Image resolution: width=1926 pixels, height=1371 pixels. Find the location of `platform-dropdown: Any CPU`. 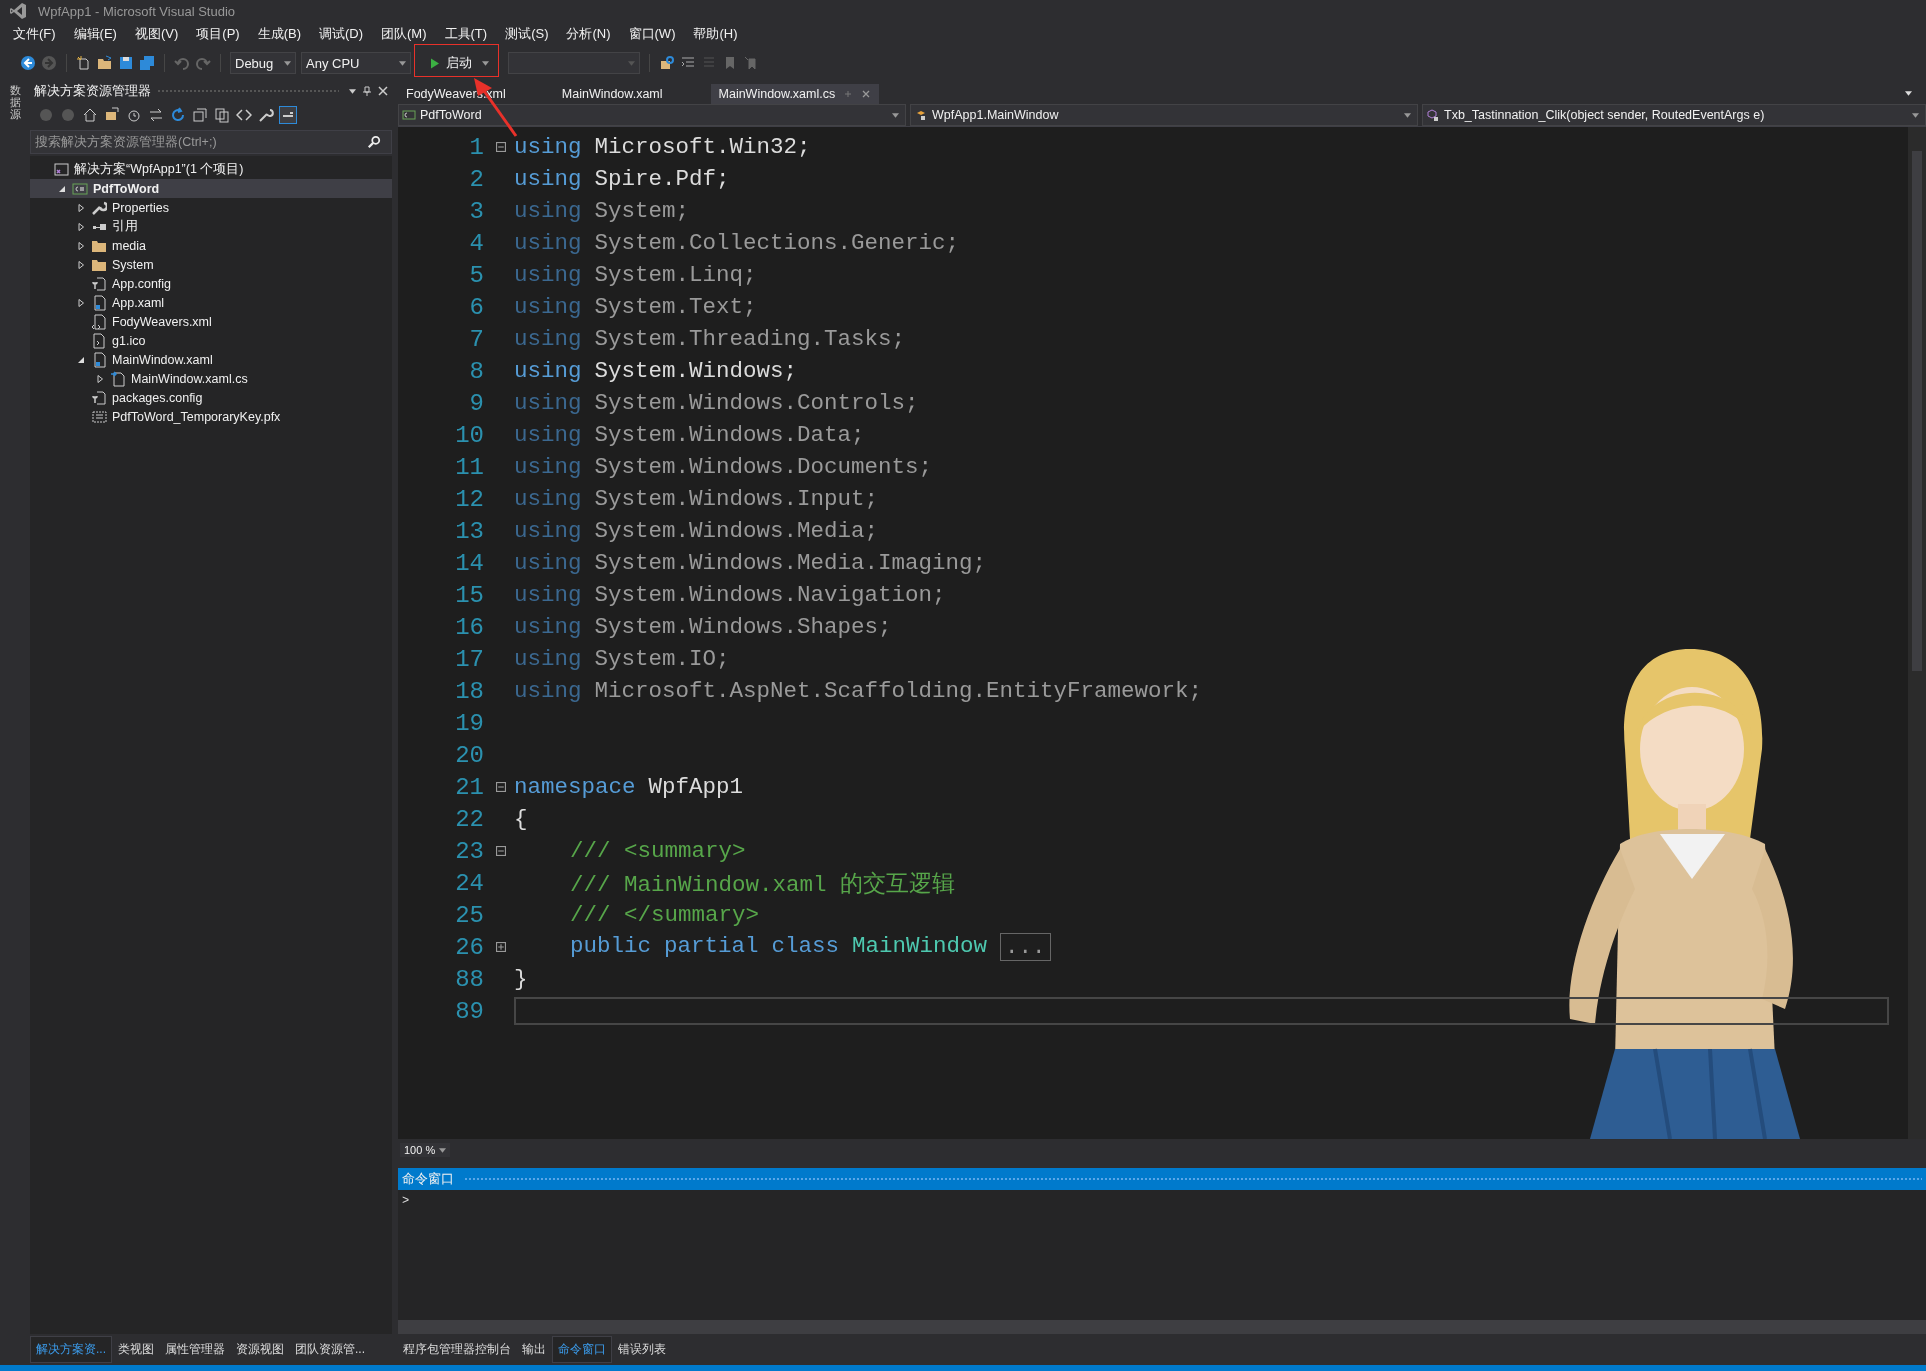

platform-dropdown: Any CPU is located at coordinates (356, 63).